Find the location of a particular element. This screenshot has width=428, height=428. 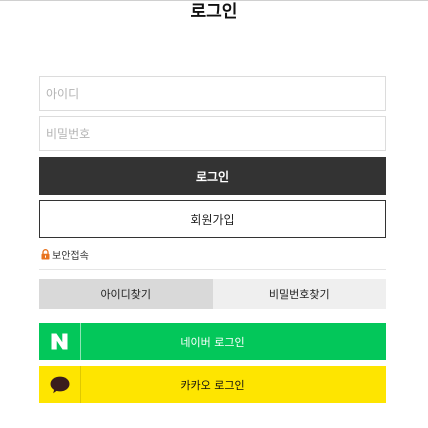

id-field is located at coordinates (212, 93).